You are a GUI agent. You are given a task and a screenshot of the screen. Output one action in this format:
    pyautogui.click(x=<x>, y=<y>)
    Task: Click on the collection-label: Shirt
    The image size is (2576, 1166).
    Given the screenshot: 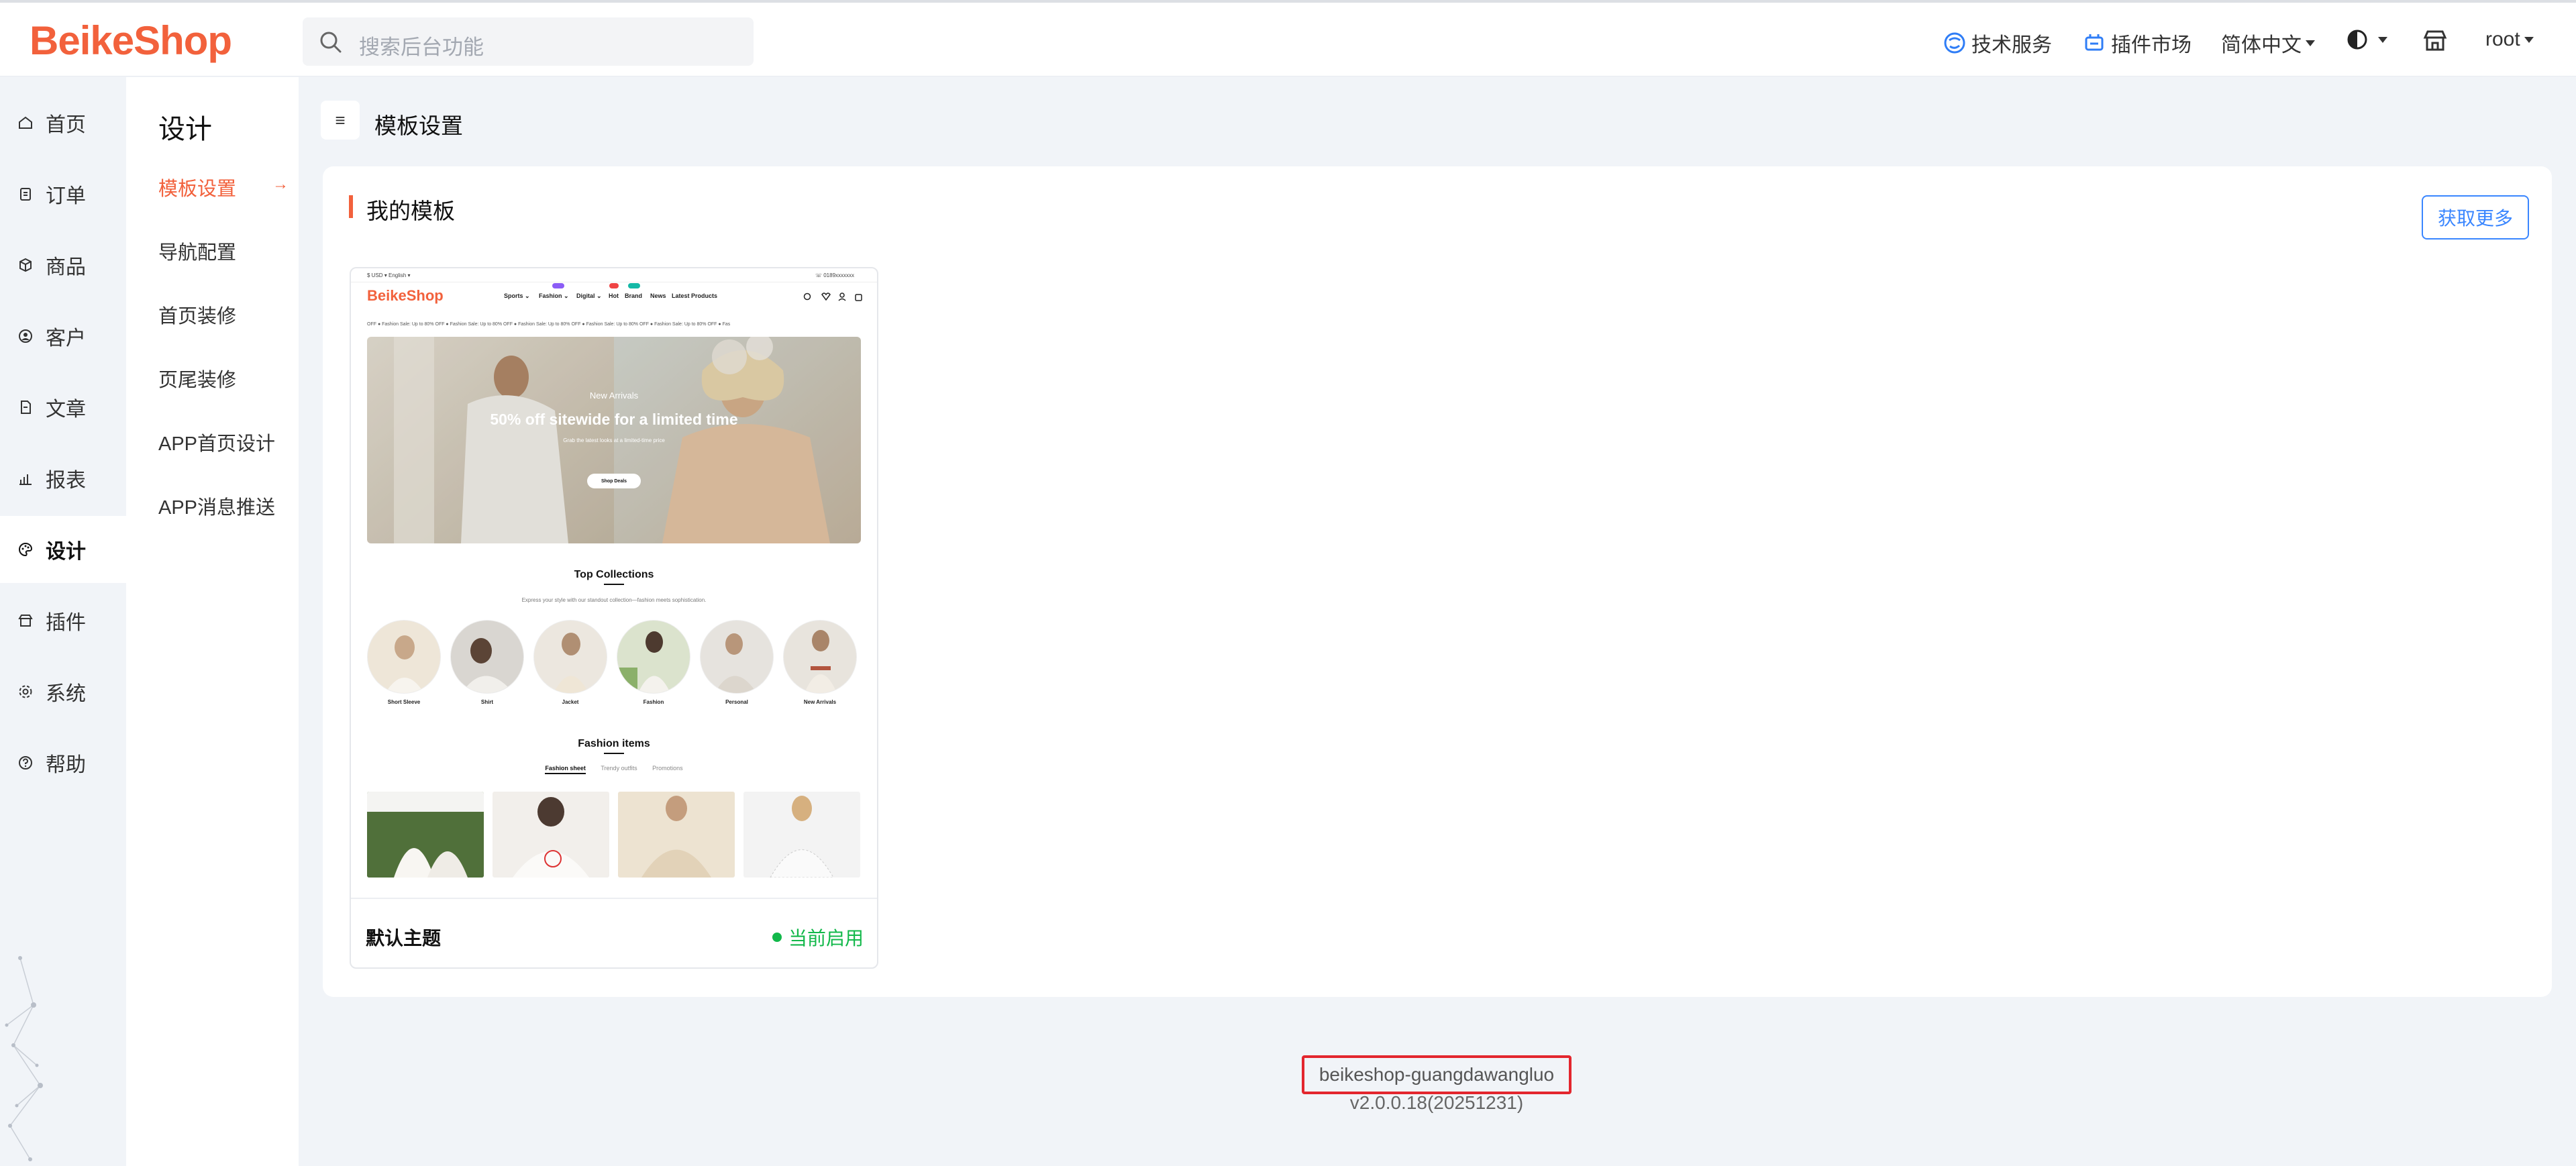 What is the action you would take?
    pyautogui.click(x=487, y=702)
    